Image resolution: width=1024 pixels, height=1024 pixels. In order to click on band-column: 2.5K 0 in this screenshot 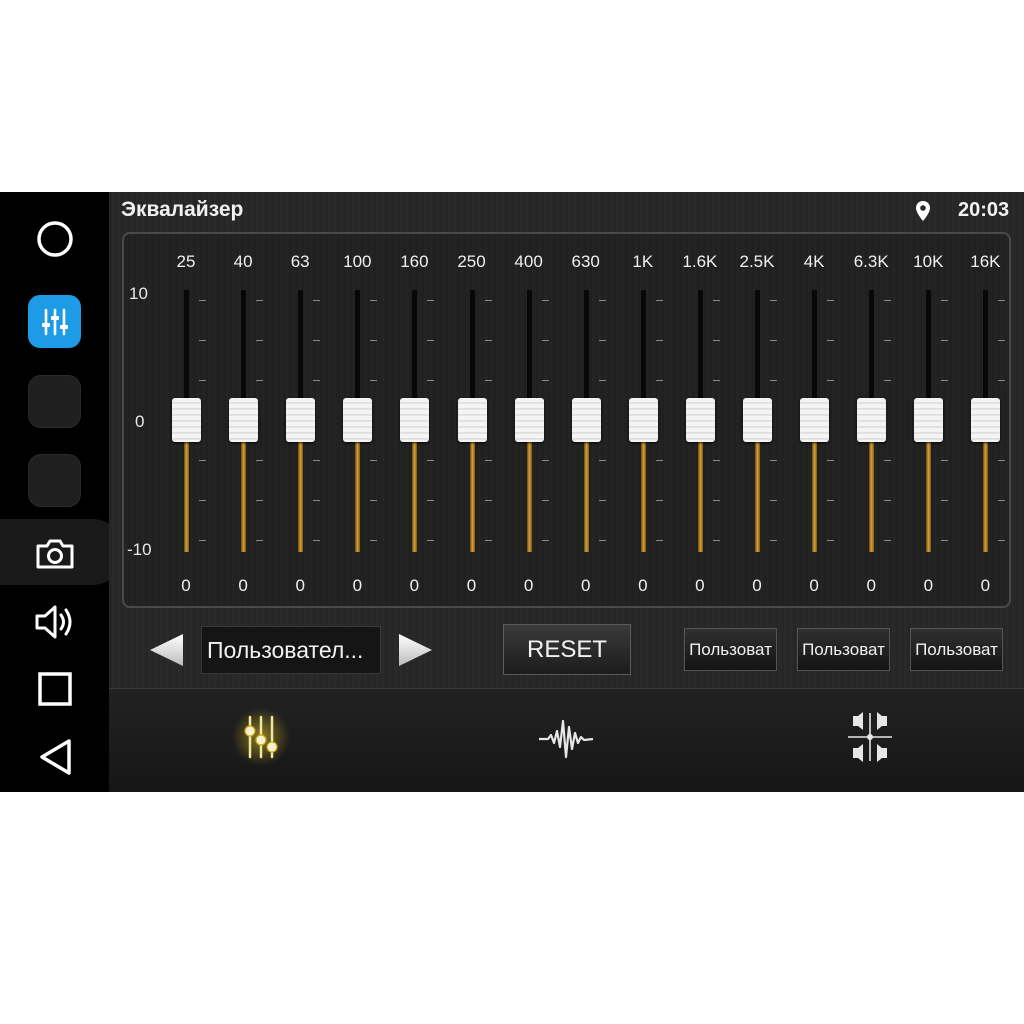, I will do `click(757, 422)`.